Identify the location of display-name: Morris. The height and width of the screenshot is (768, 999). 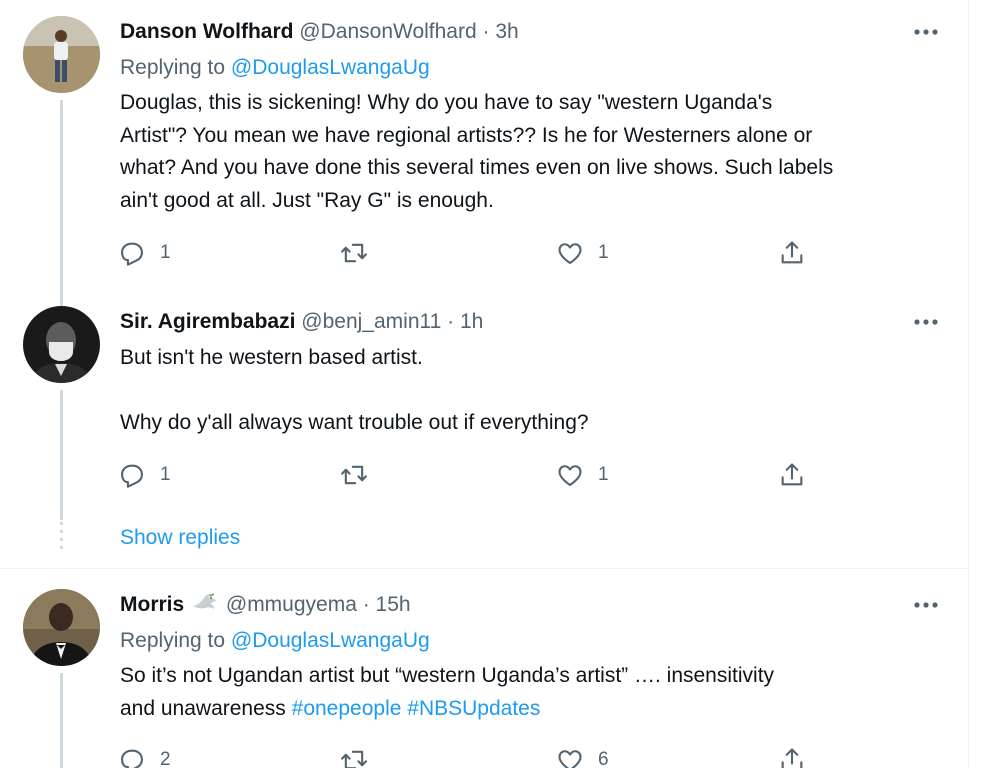
(152, 604).